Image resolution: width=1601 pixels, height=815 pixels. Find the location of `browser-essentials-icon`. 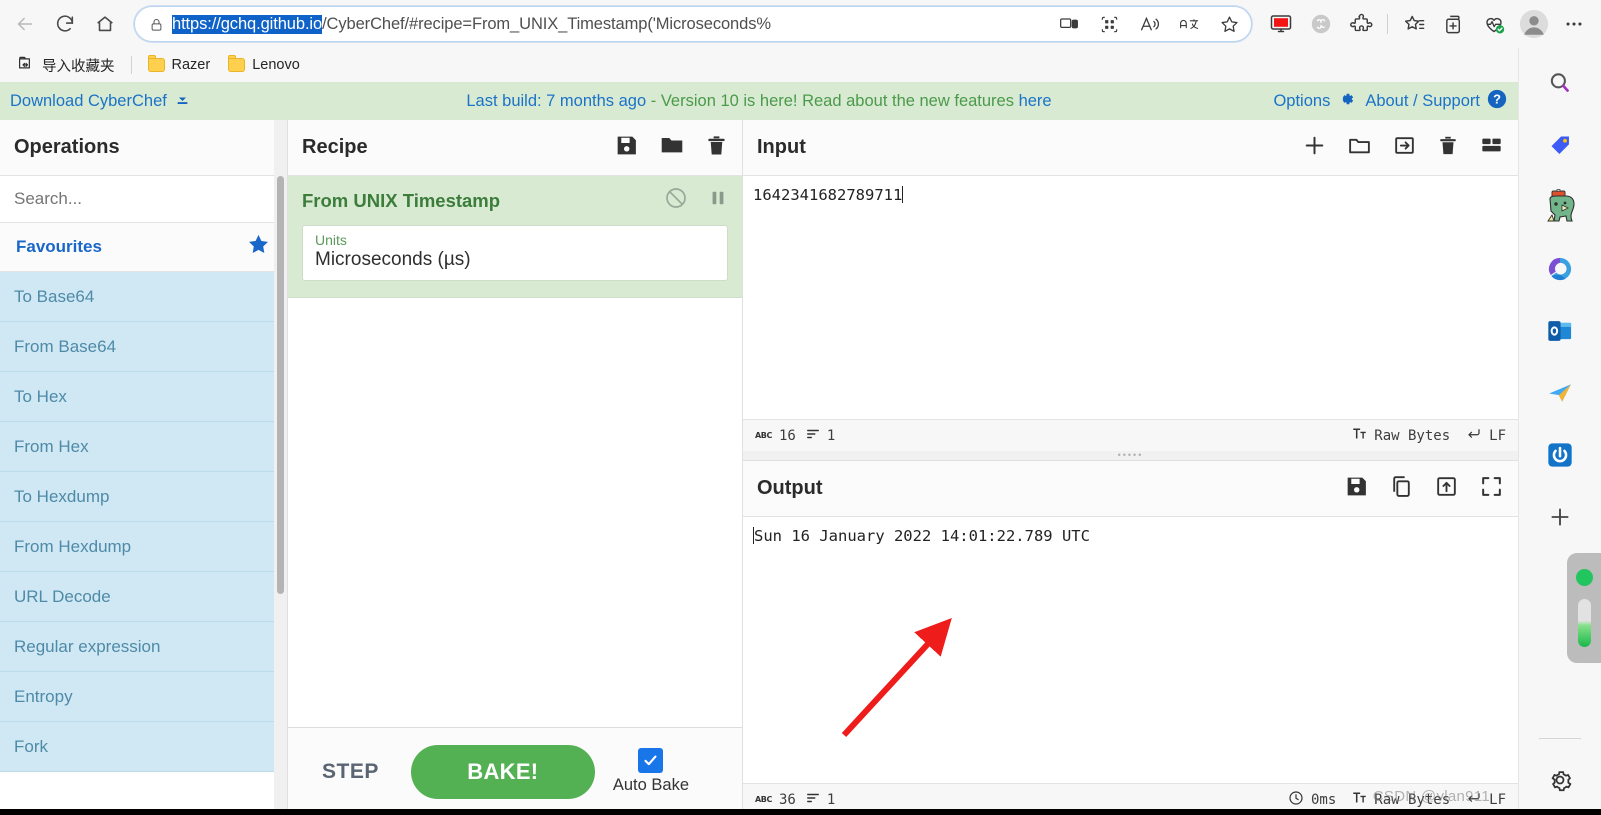

browser-essentials-icon is located at coordinates (1321, 24).